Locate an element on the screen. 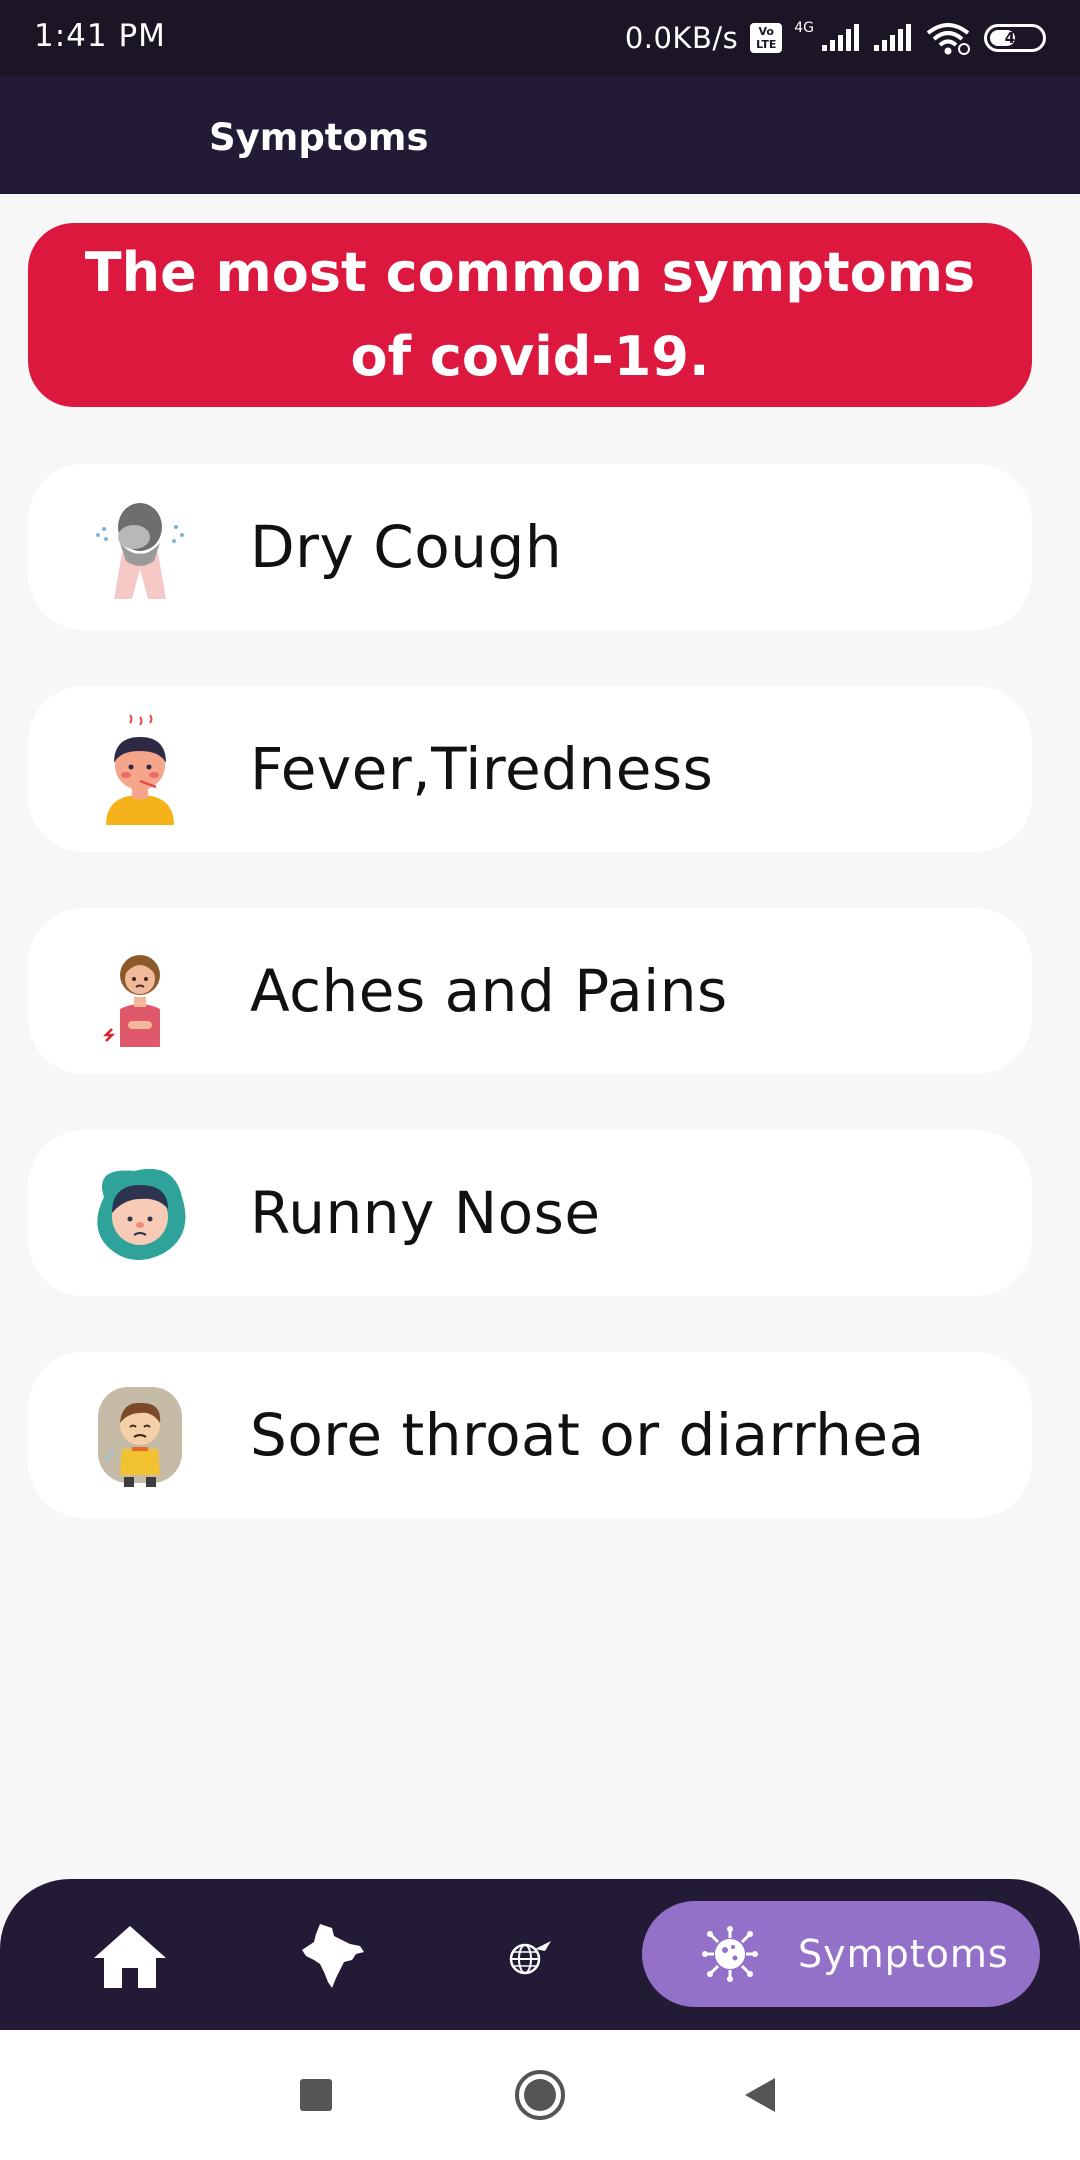  banner-text: The most common symptoms of covid-19. is located at coordinates (530, 314).